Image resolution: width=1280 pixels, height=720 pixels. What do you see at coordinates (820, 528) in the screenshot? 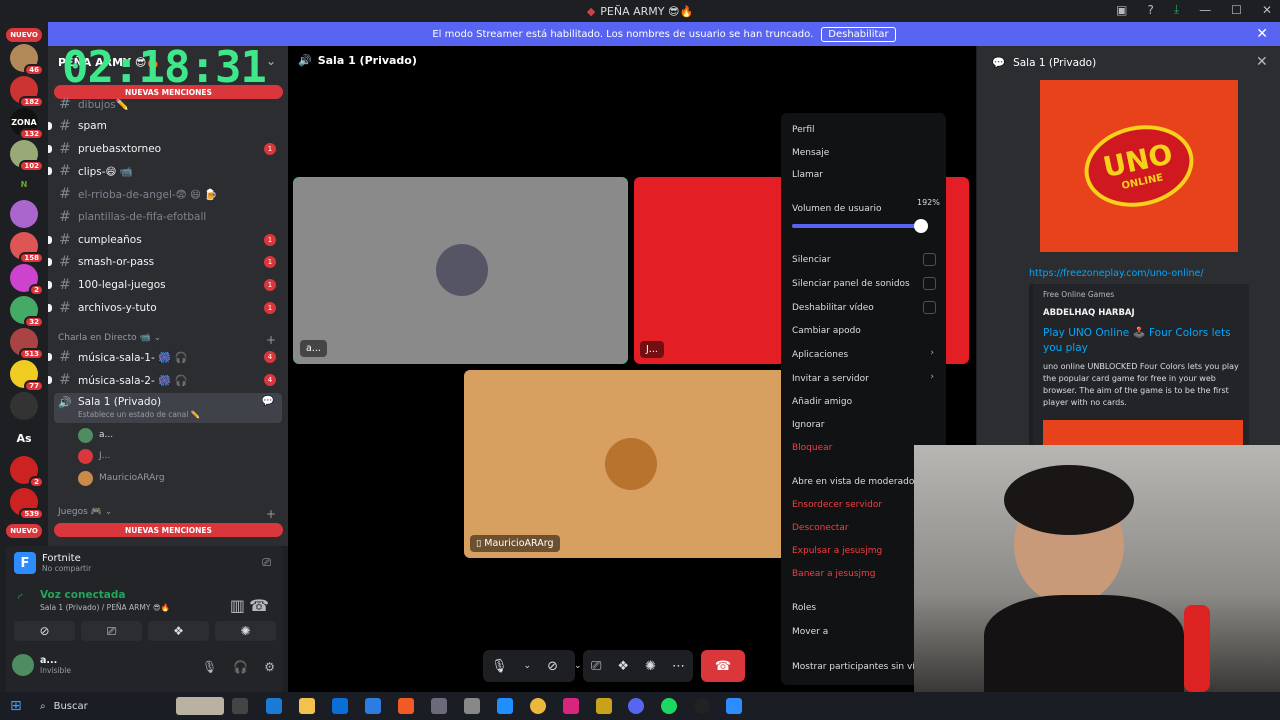
I see `menu-disconnect: Desconectar` at bounding box center [820, 528].